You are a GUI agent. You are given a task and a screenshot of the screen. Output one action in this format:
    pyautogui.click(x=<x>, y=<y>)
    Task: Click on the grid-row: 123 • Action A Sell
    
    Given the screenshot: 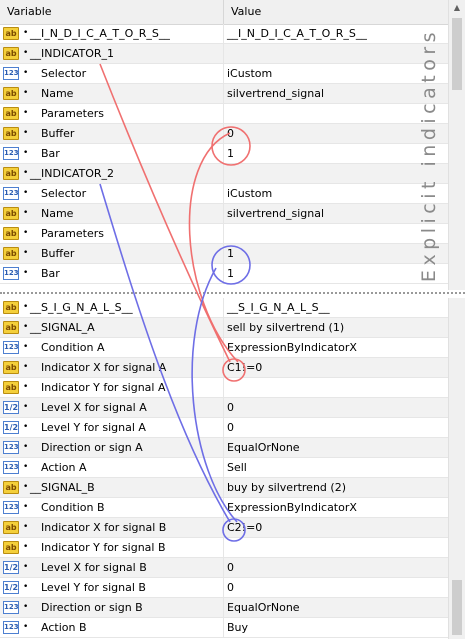 What is the action you would take?
    pyautogui.click(x=224, y=468)
    